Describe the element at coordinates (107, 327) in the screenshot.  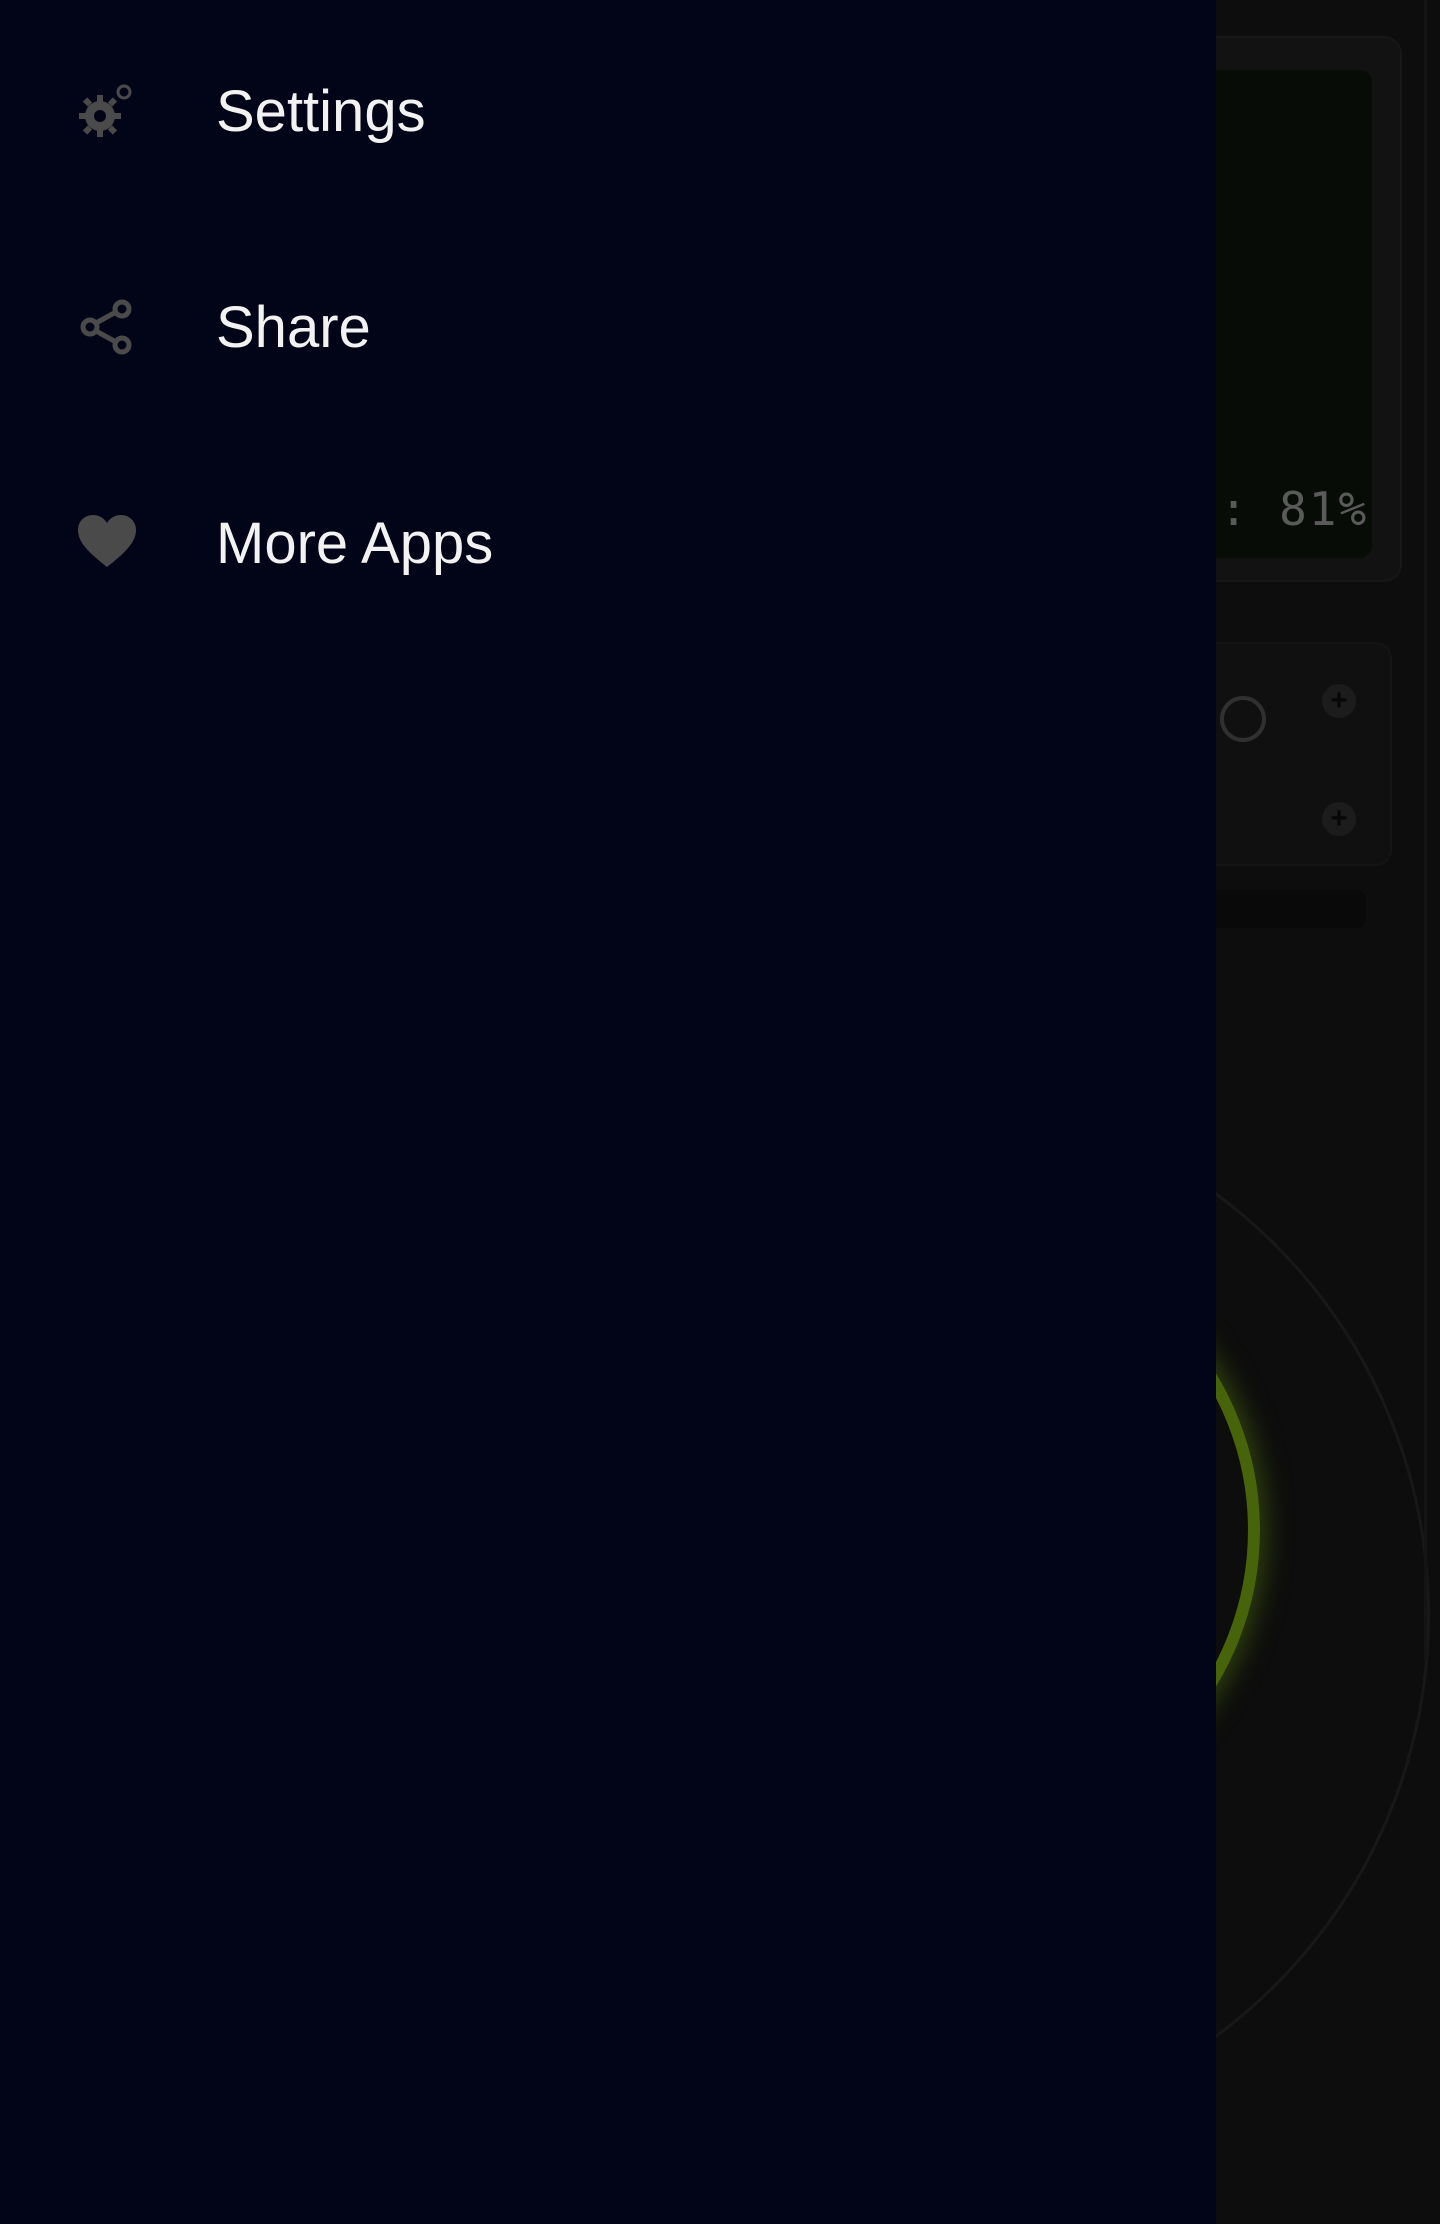
I see `share-icon` at that location.